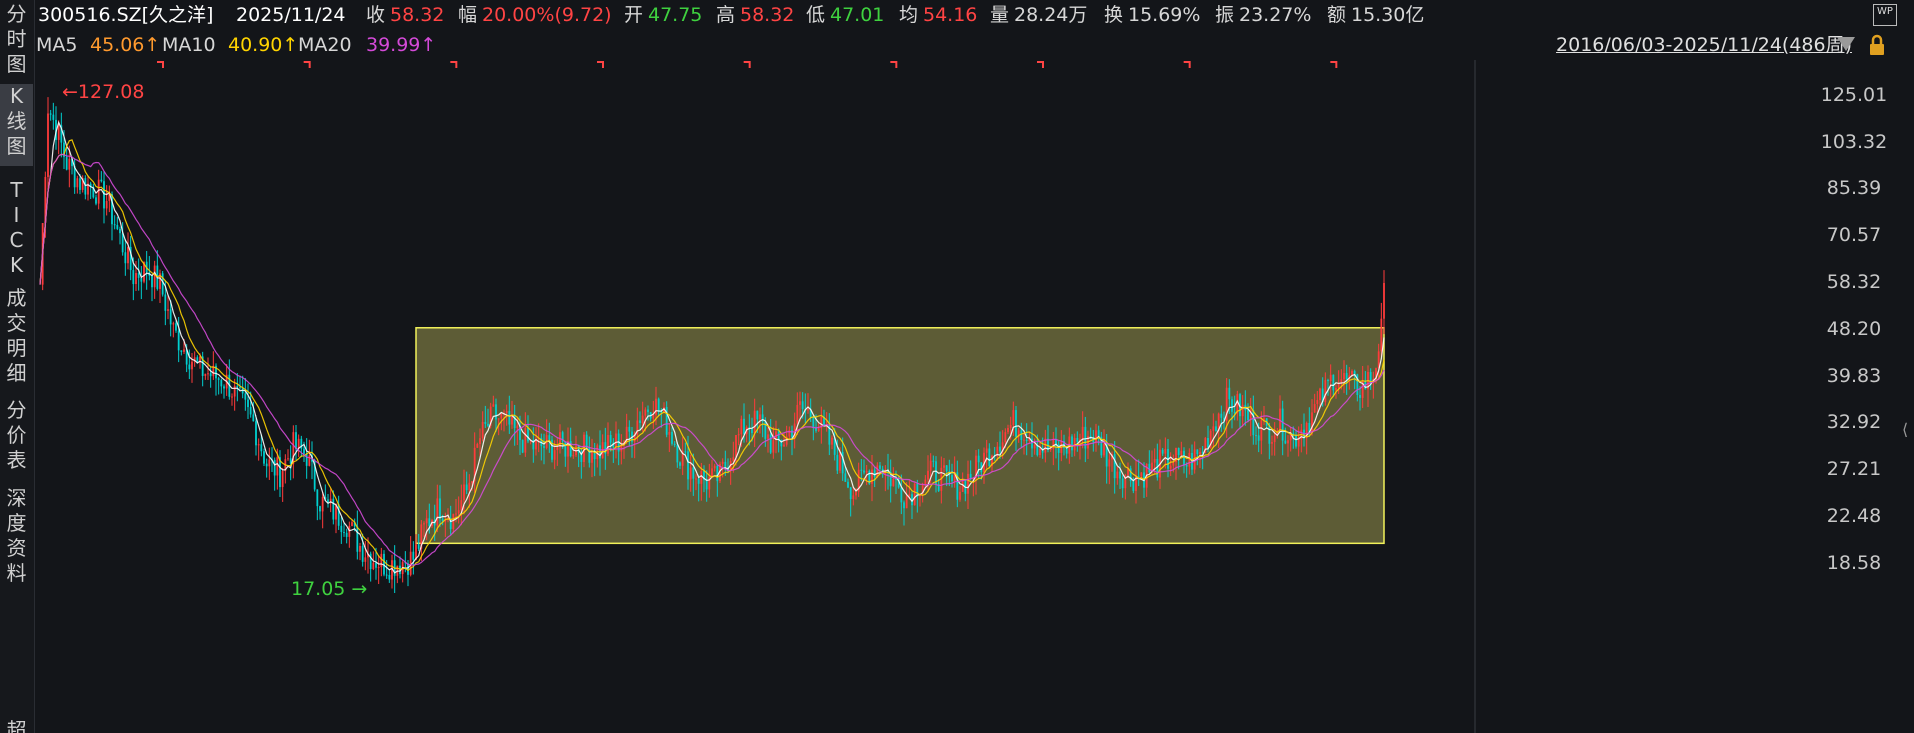 Image resolution: width=1914 pixels, height=733 pixels. I want to click on ma10-value: 40.90↑, so click(263, 45).